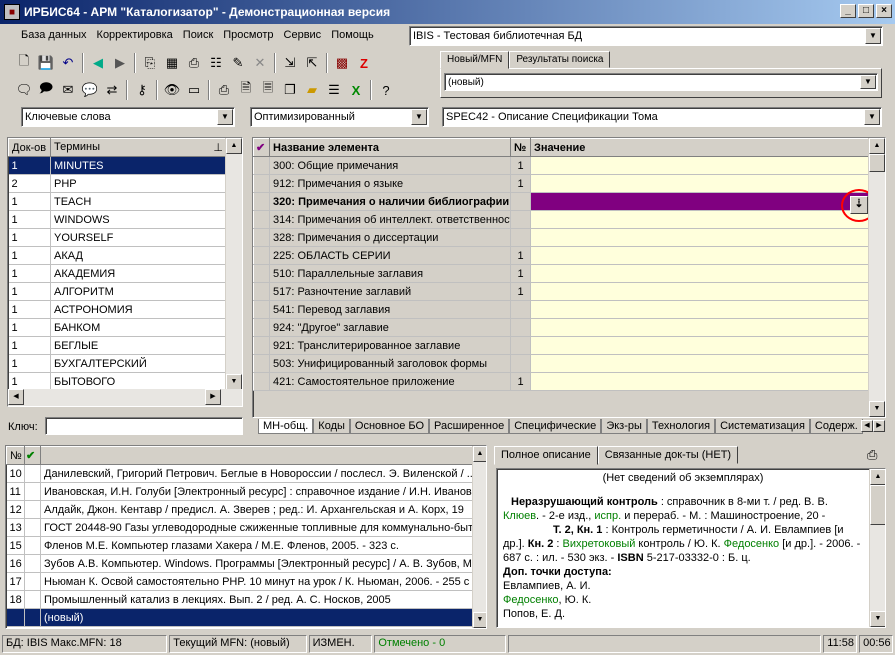 The width and height of the screenshot is (895, 655). Describe the element at coordinates (135, 35) in the screenshot. I see `menu-edit: Корректировка` at that location.